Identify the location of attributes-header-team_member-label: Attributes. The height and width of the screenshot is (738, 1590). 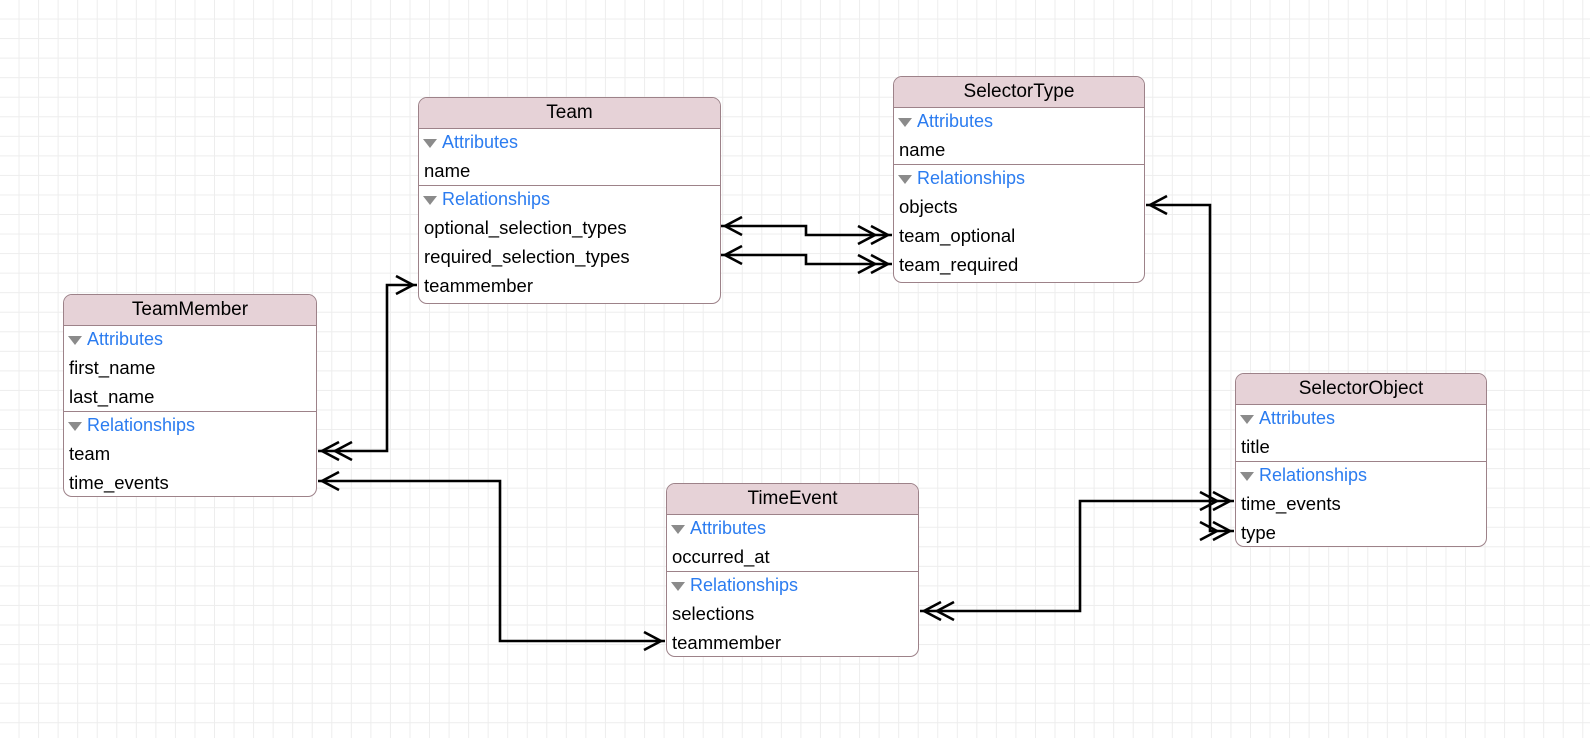
(125, 339).